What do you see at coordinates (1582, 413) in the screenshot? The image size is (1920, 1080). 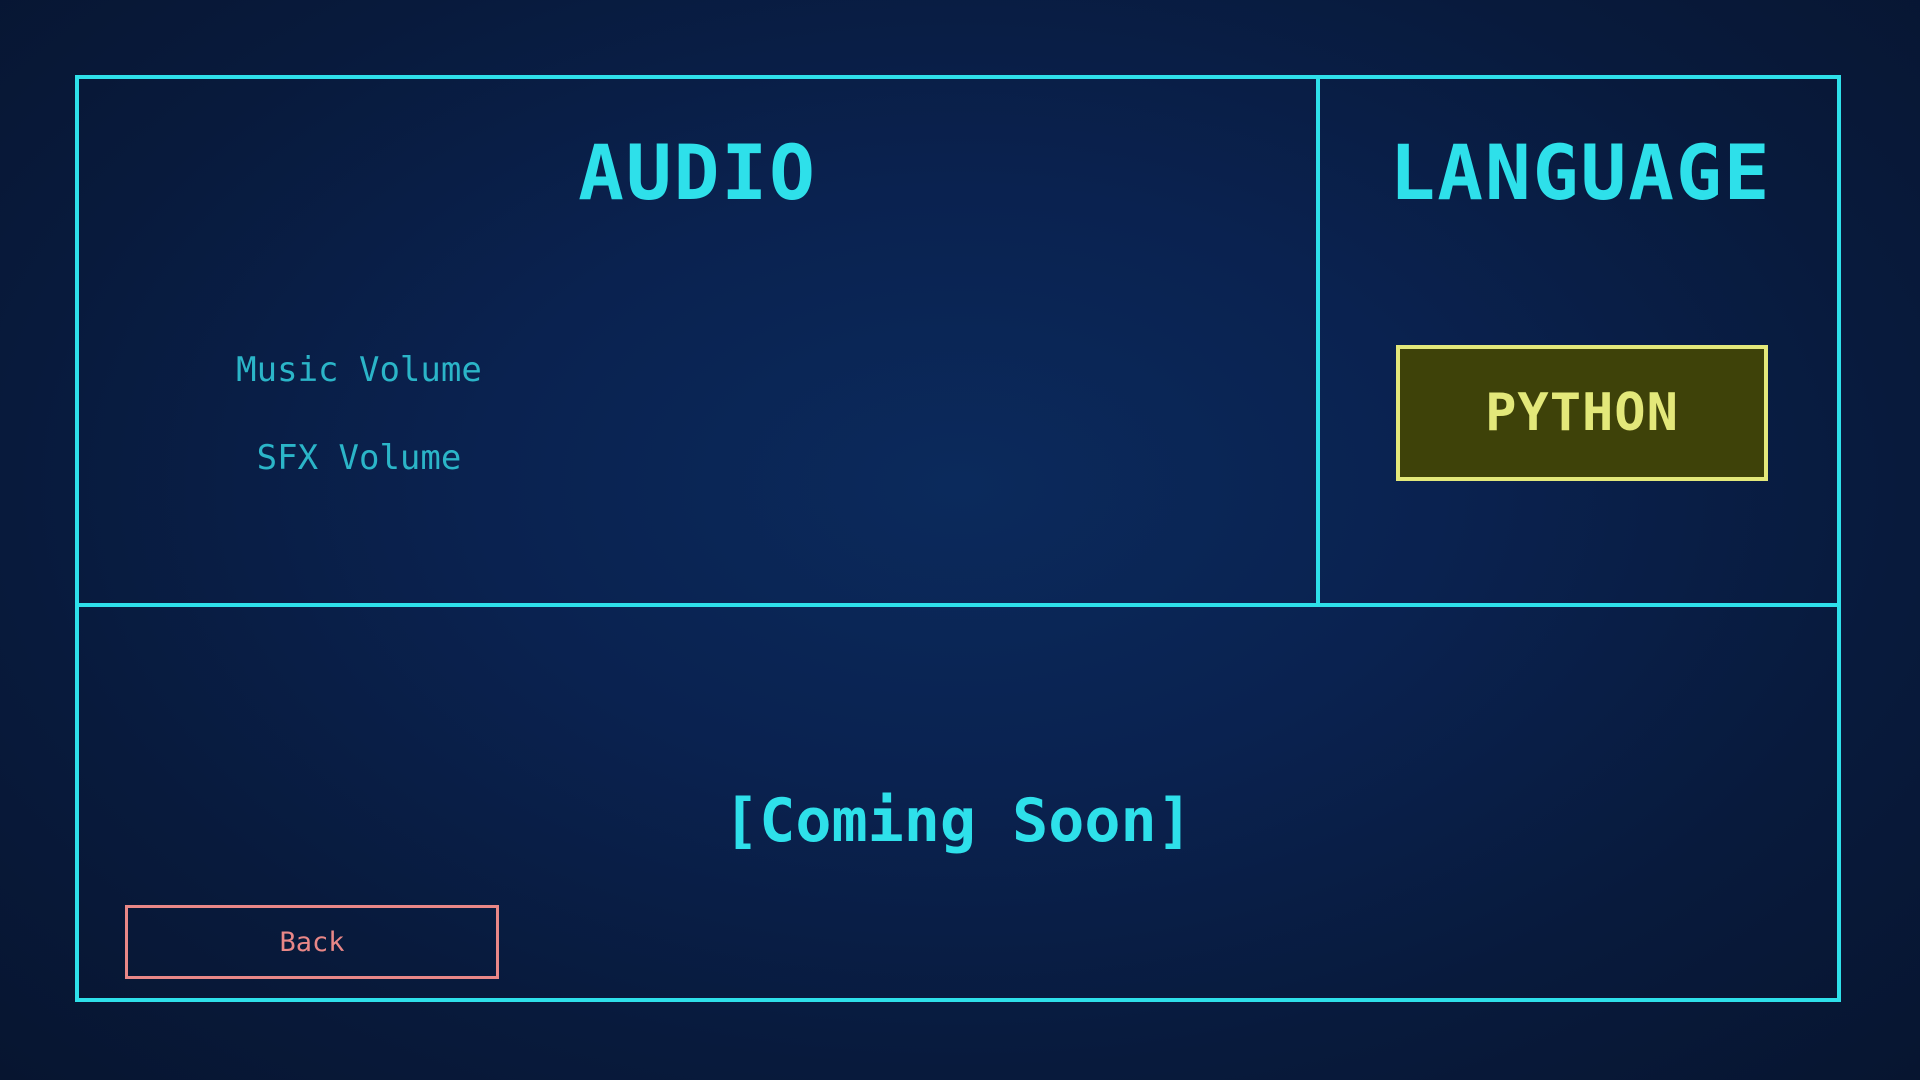 I see `language-select-button: PYTHON` at bounding box center [1582, 413].